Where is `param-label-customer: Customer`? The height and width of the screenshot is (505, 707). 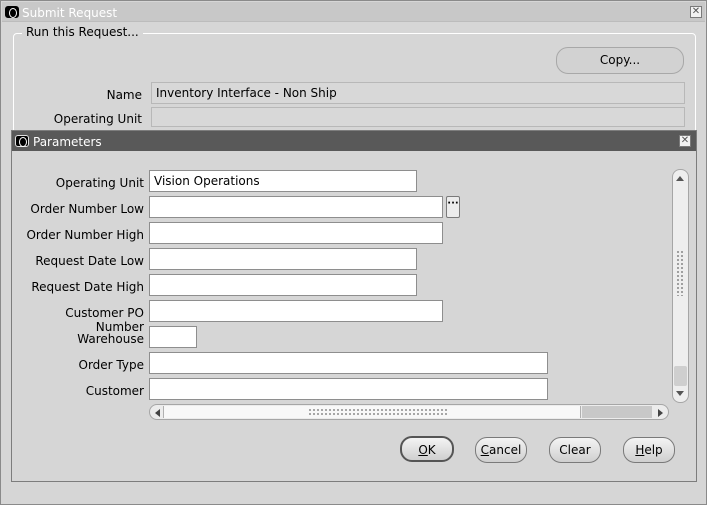 param-label-customer: Customer is located at coordinates (114, 391).